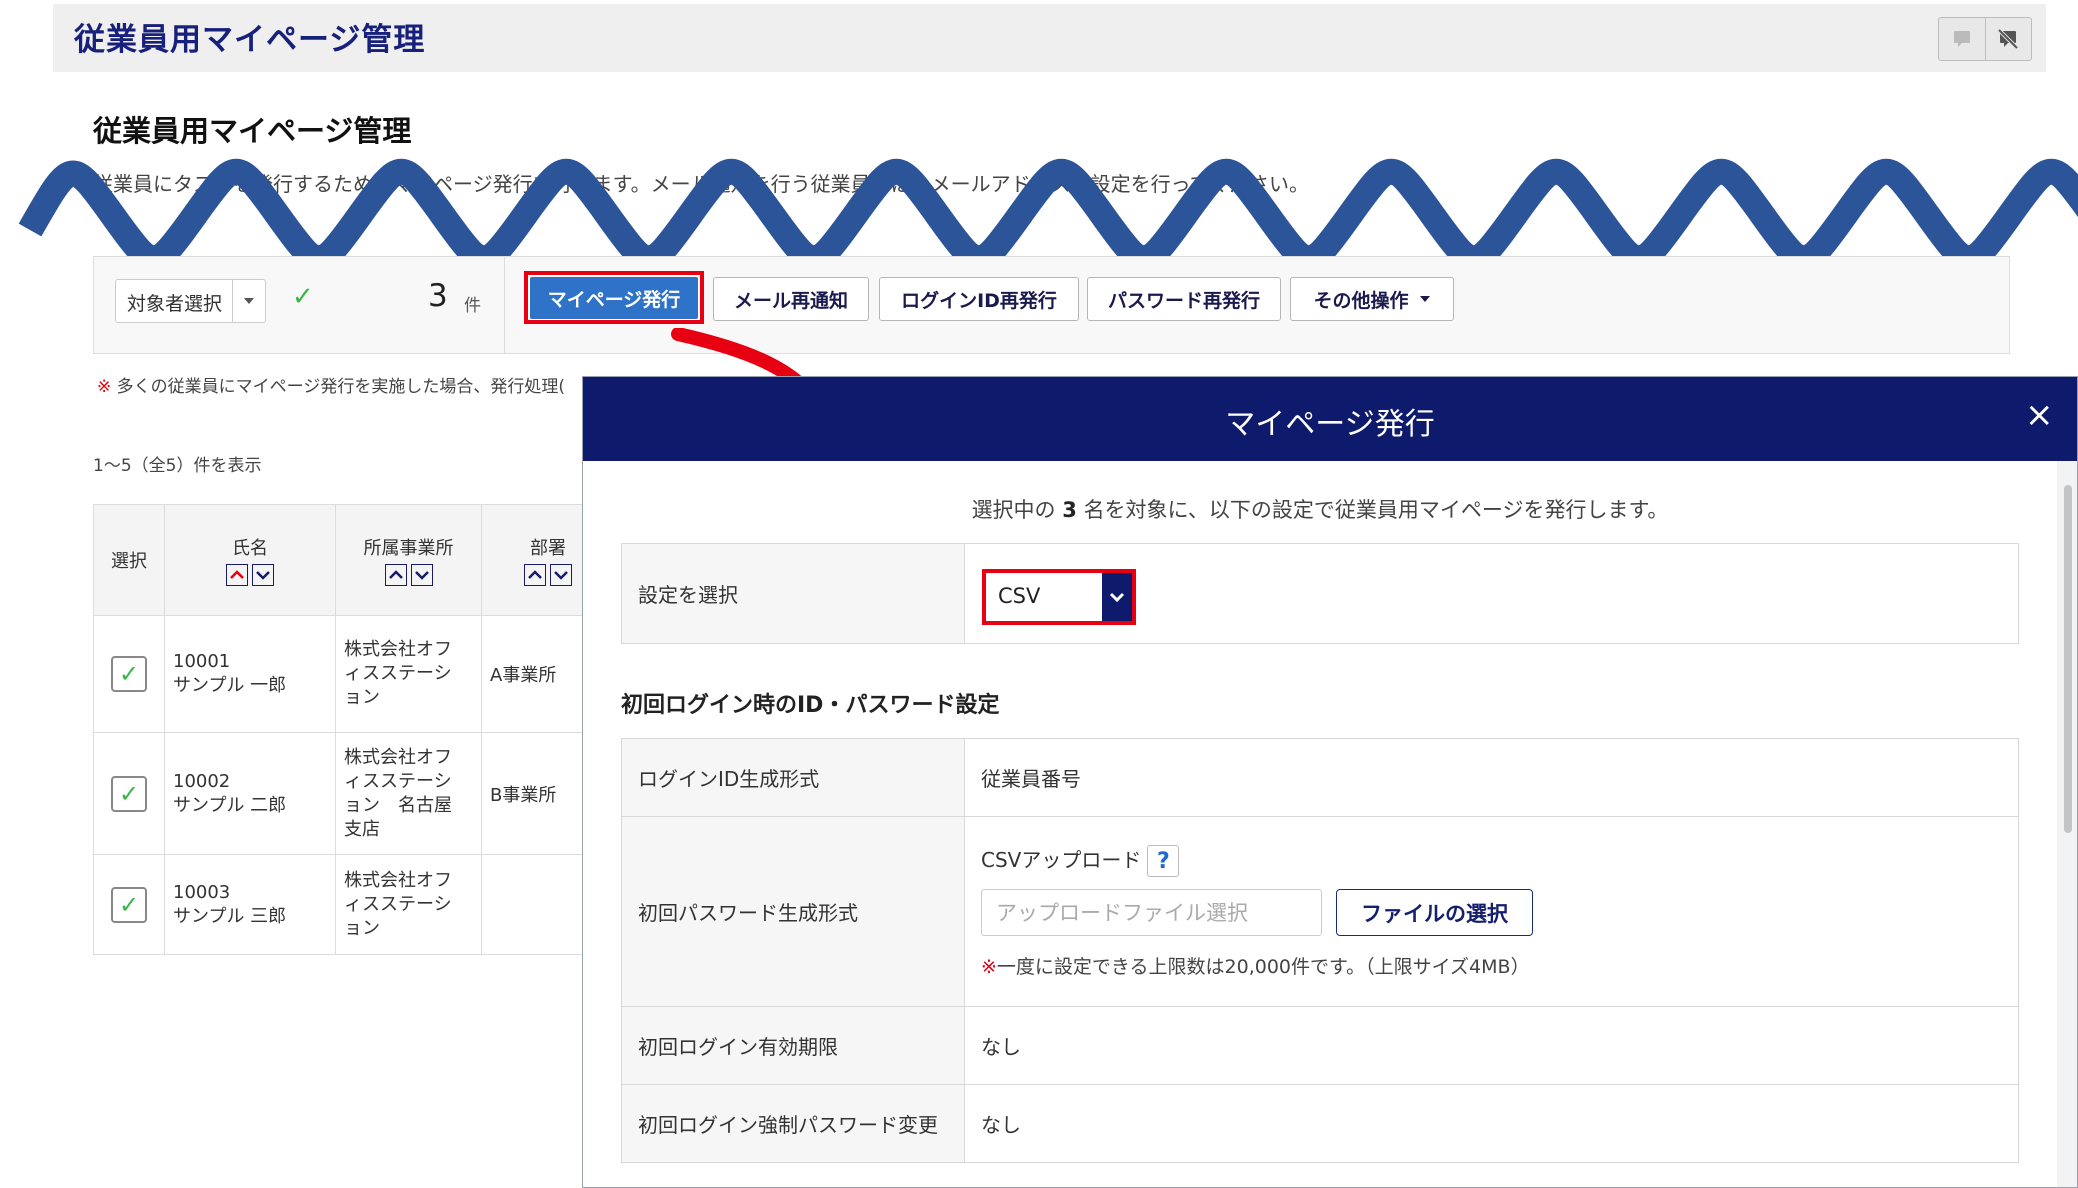 The image size is (2078, 1188). I want to click on chevron-down-icon, so click(1117, 597).